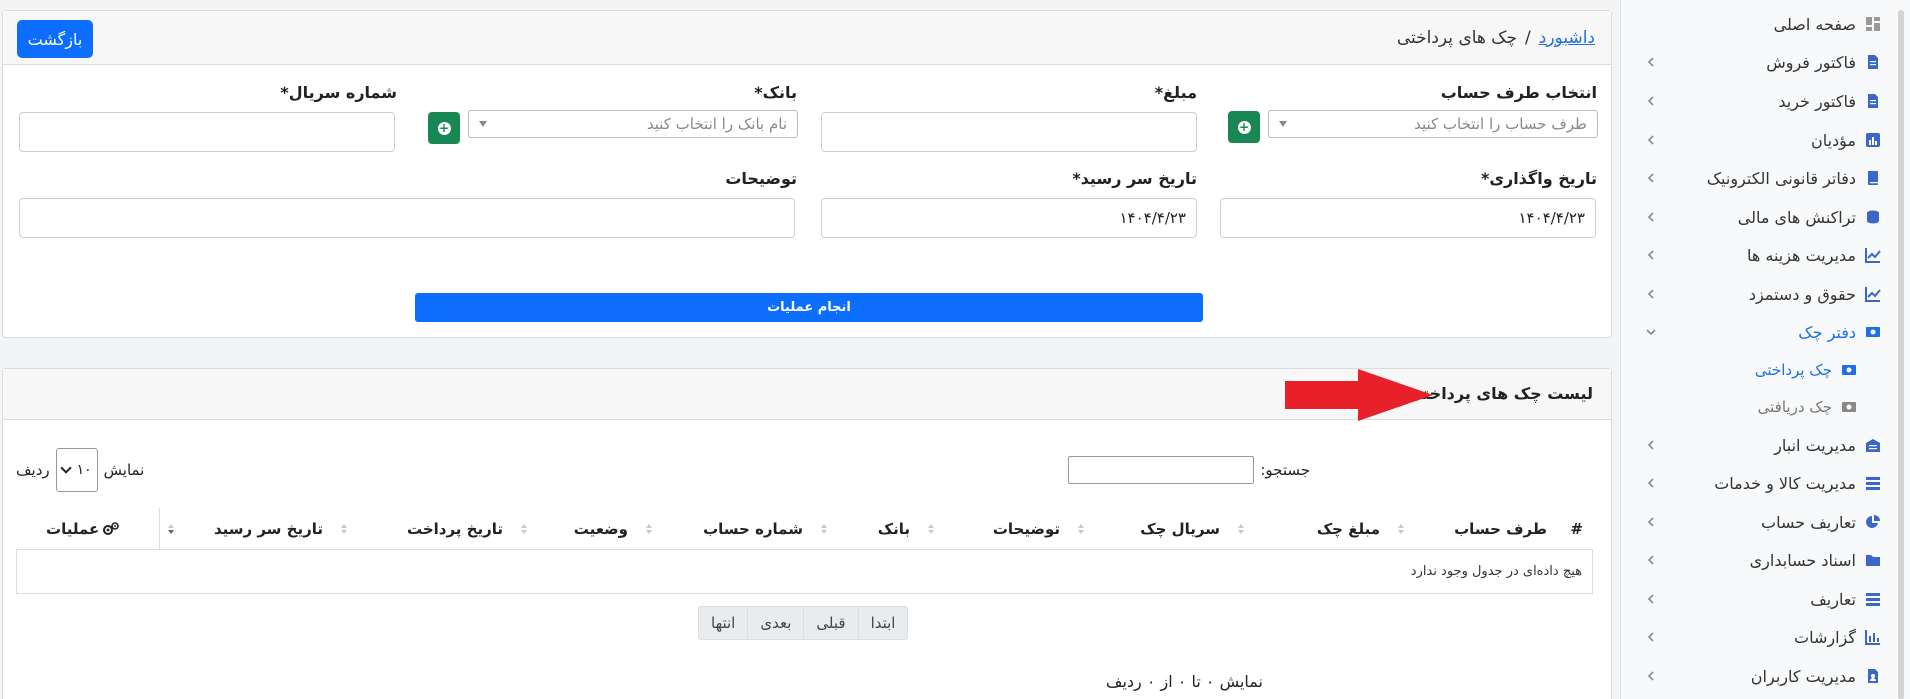 The height and width of the screenshot is (699, 1910). I want to click on serial-label: شماره سریال*, so click(338, 92).